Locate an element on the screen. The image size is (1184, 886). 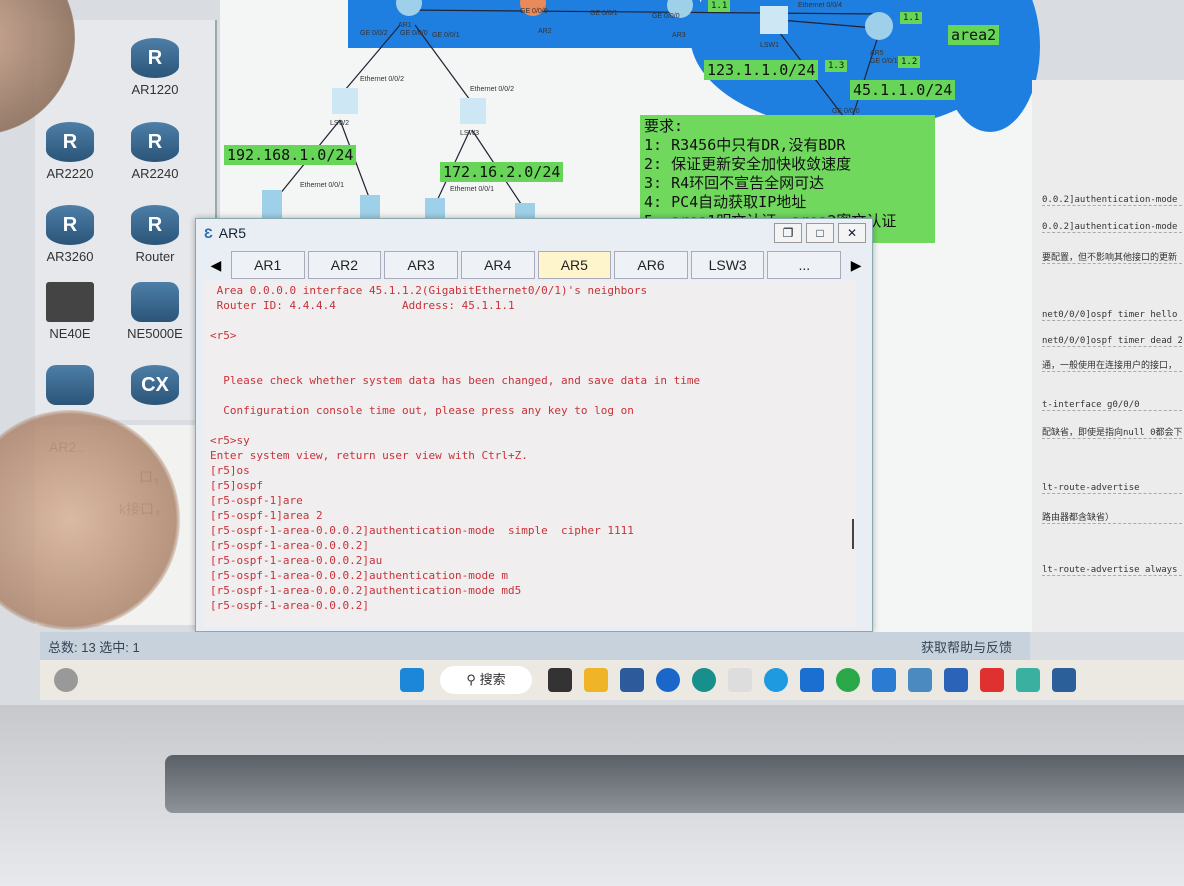
tab-ar5: AR5 is located at coordinates (574, 265).